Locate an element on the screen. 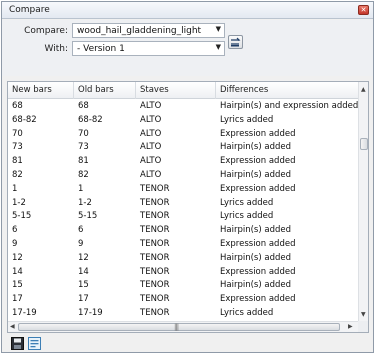 This screenshot has width=376, height=355. vertical-scroll-thumb is located at coordinates (364, 144).